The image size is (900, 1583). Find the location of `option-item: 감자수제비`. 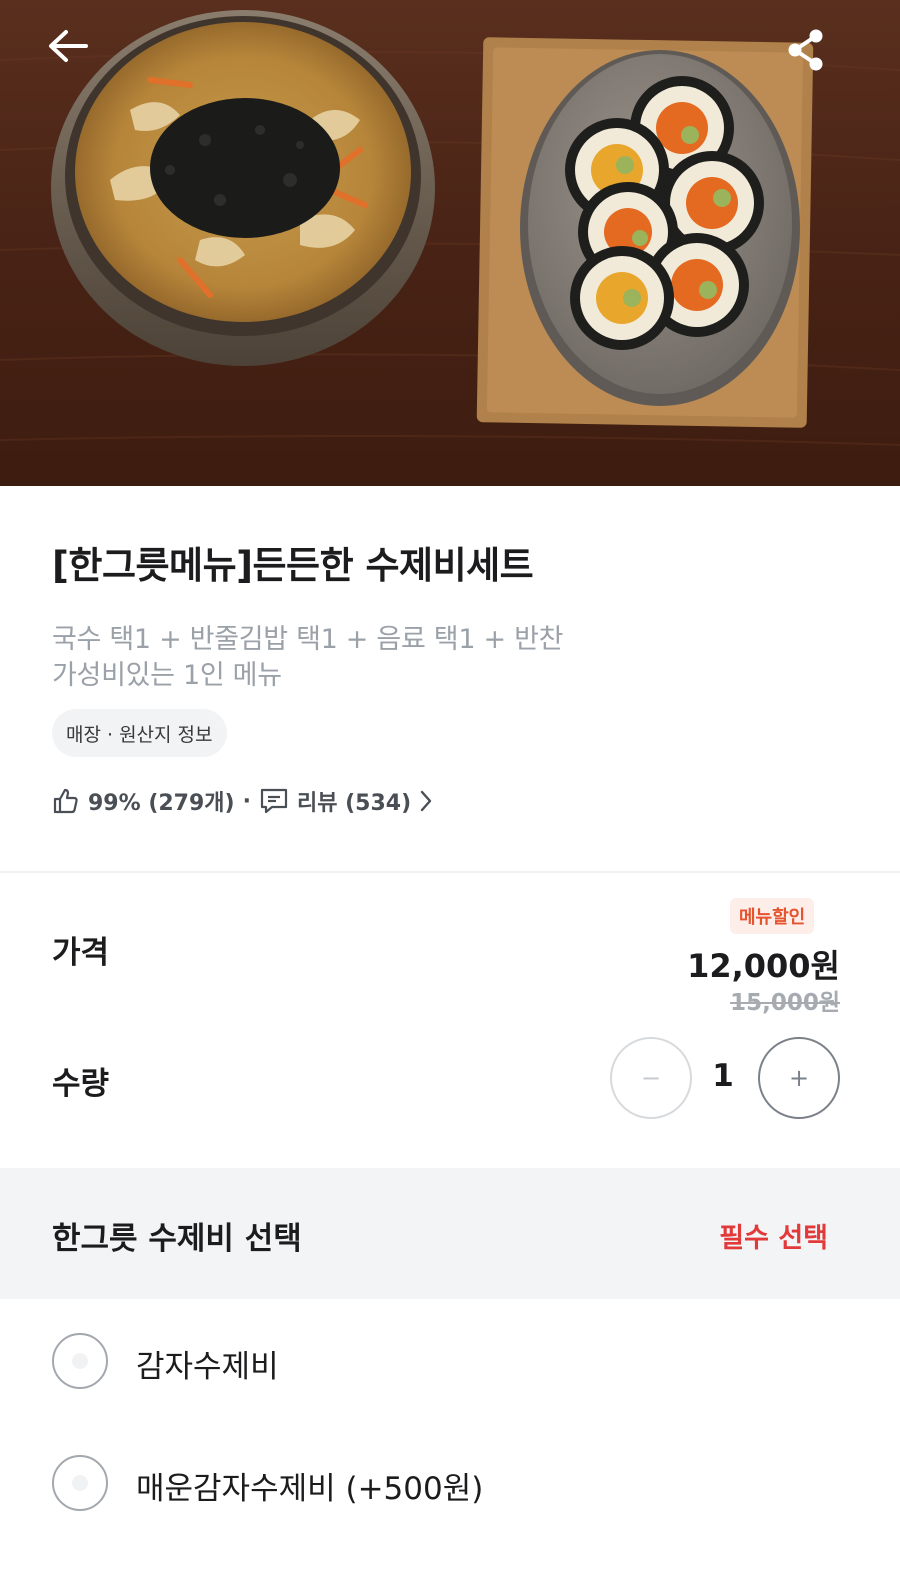

option-item: 감자수제비 is located at coordinates (450, 1361).